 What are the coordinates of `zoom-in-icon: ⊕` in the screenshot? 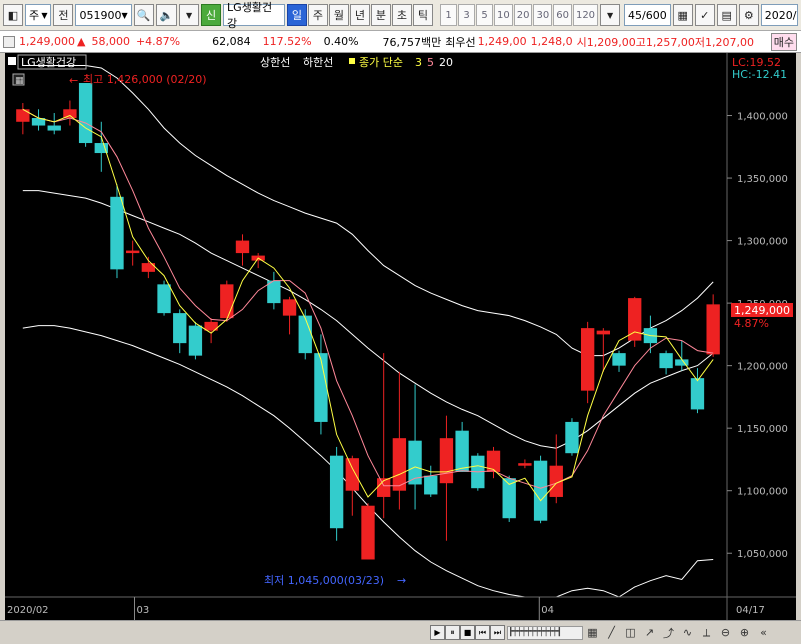 It's located at (744, 632).